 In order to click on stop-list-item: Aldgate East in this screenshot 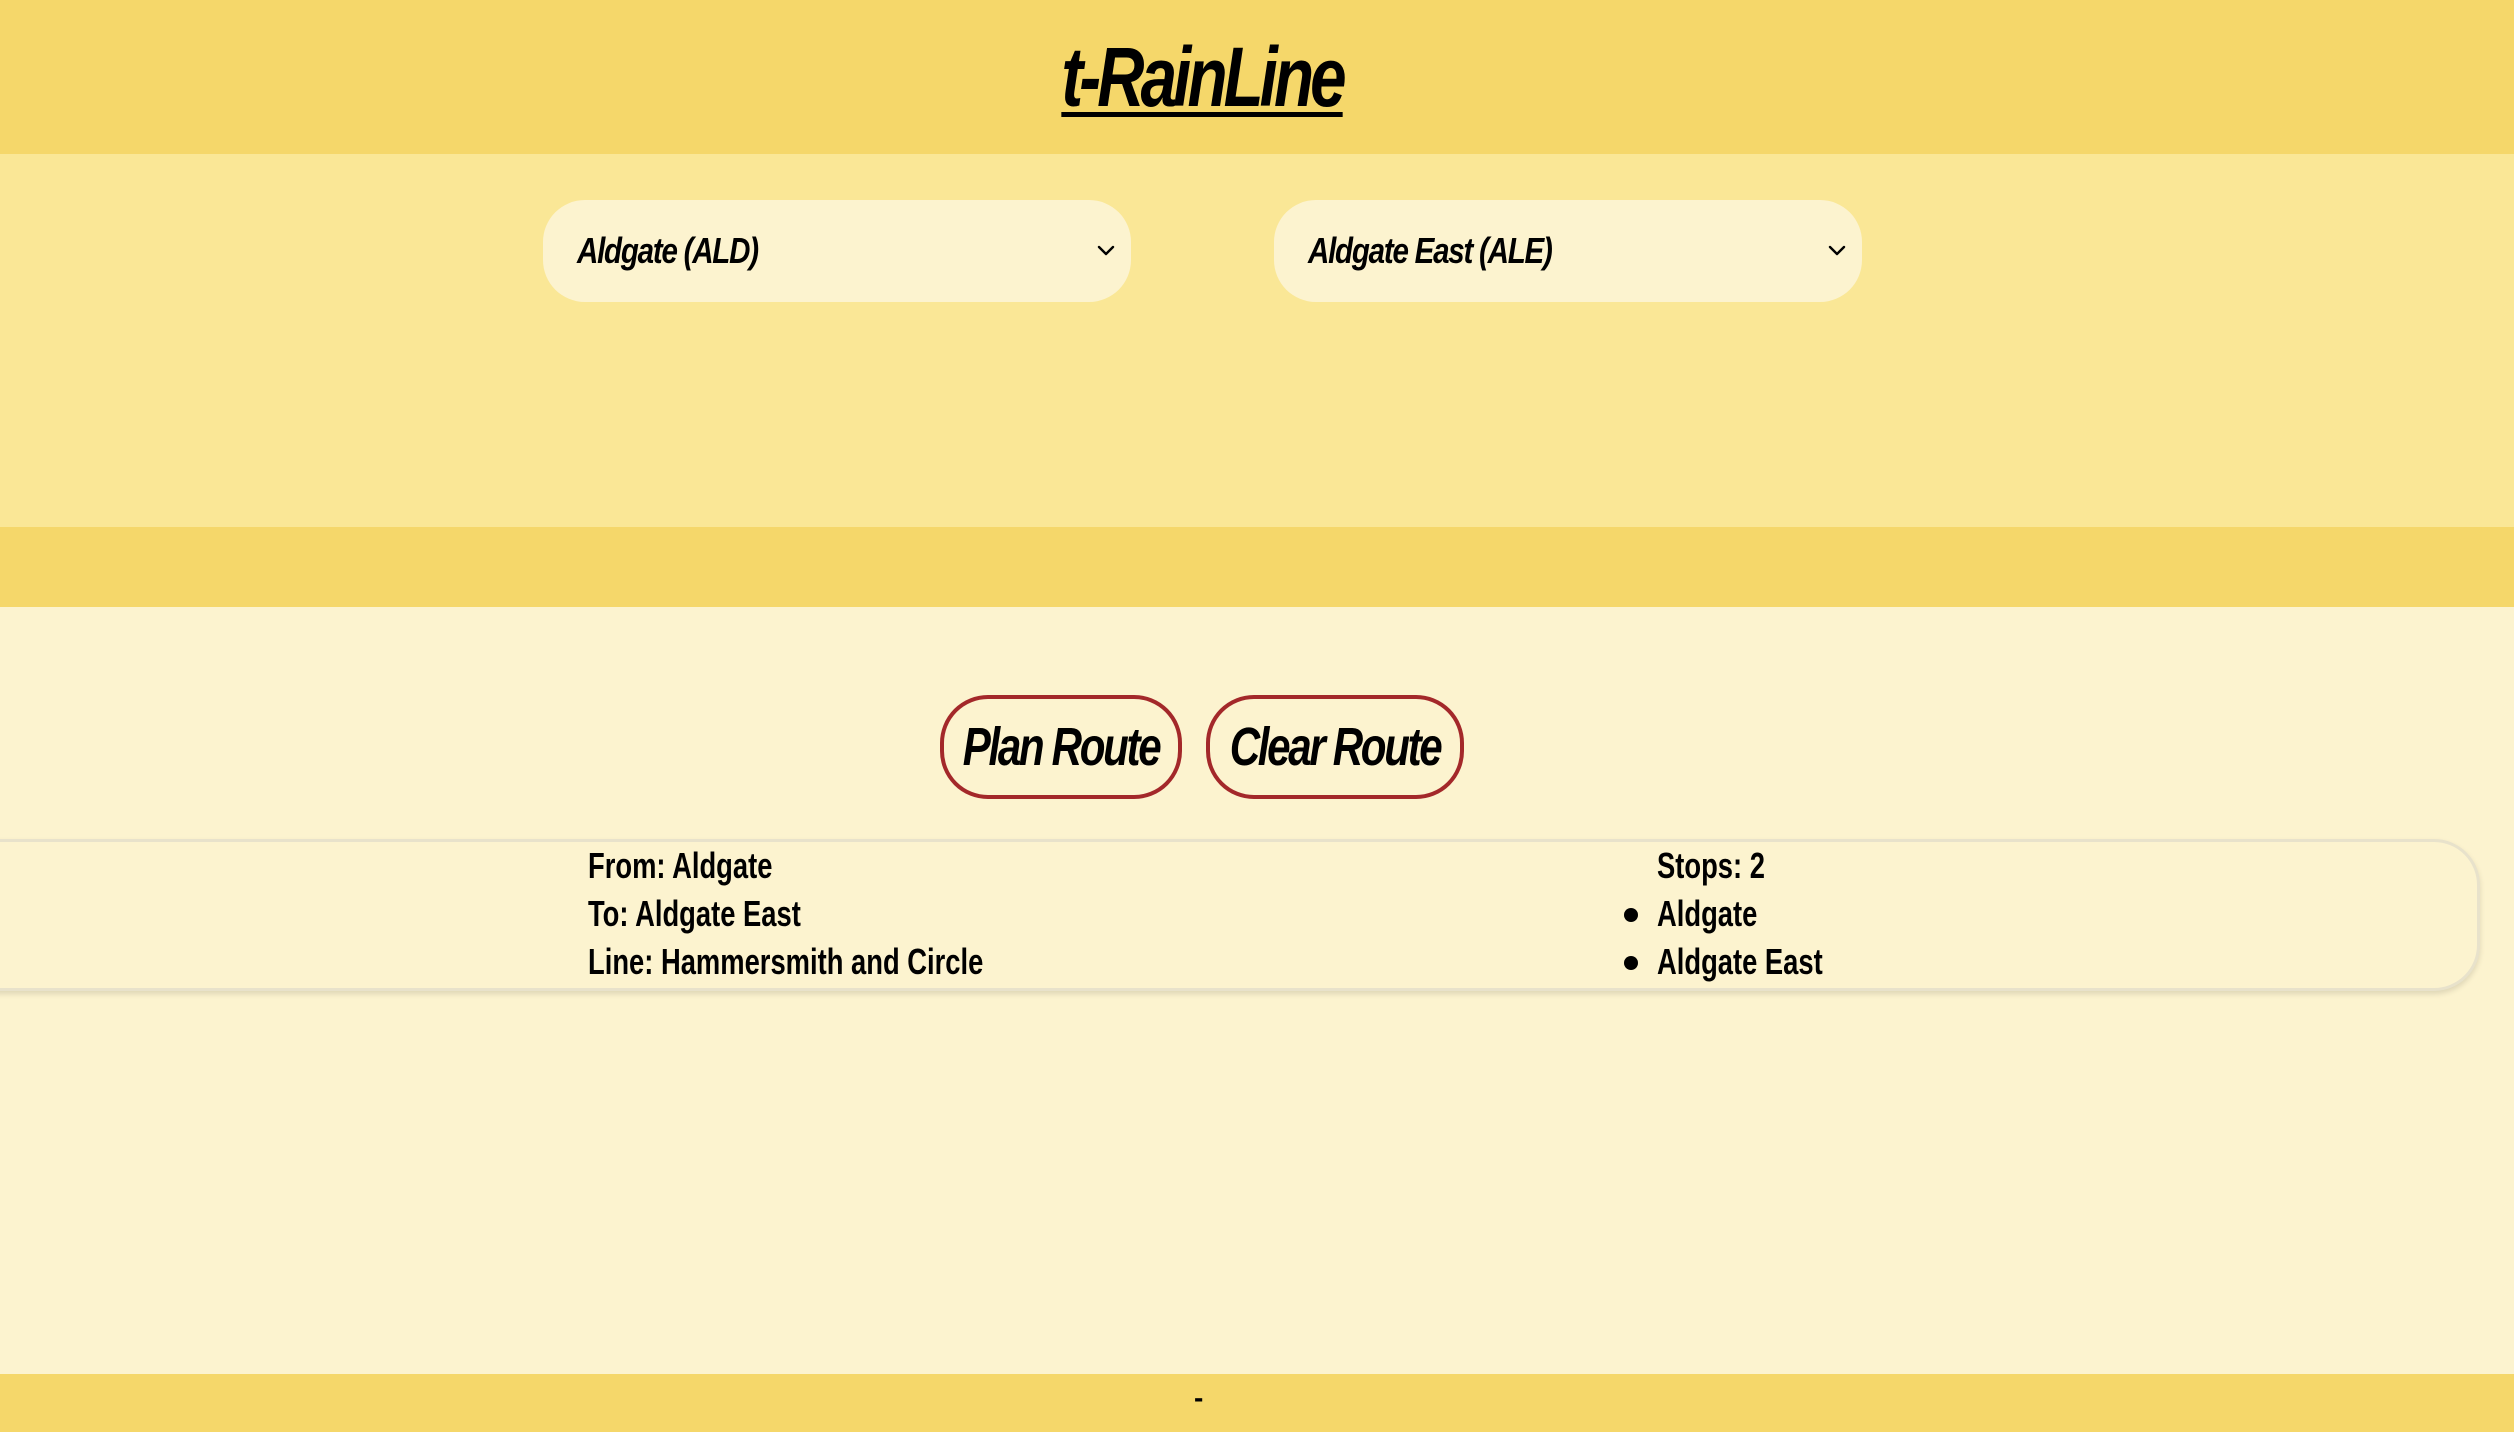, I will do `click(1740, 961)`.